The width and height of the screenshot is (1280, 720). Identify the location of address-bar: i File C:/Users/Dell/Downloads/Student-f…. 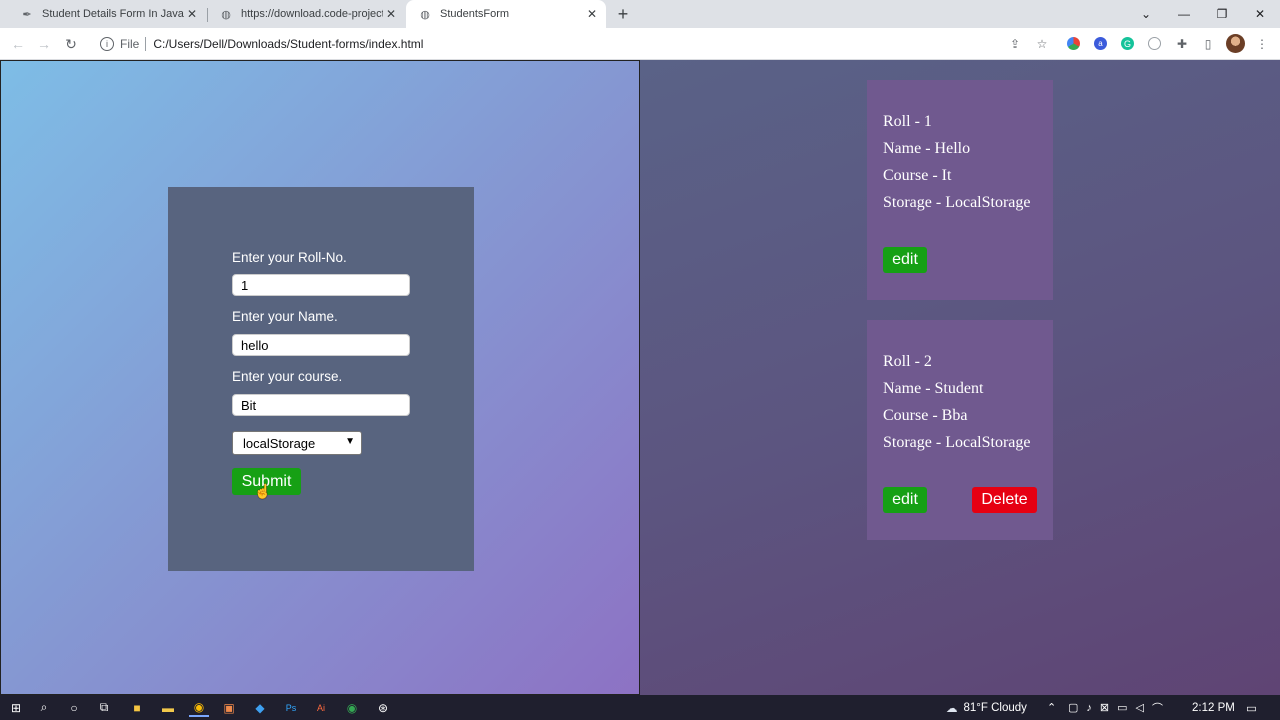
(562, 44).